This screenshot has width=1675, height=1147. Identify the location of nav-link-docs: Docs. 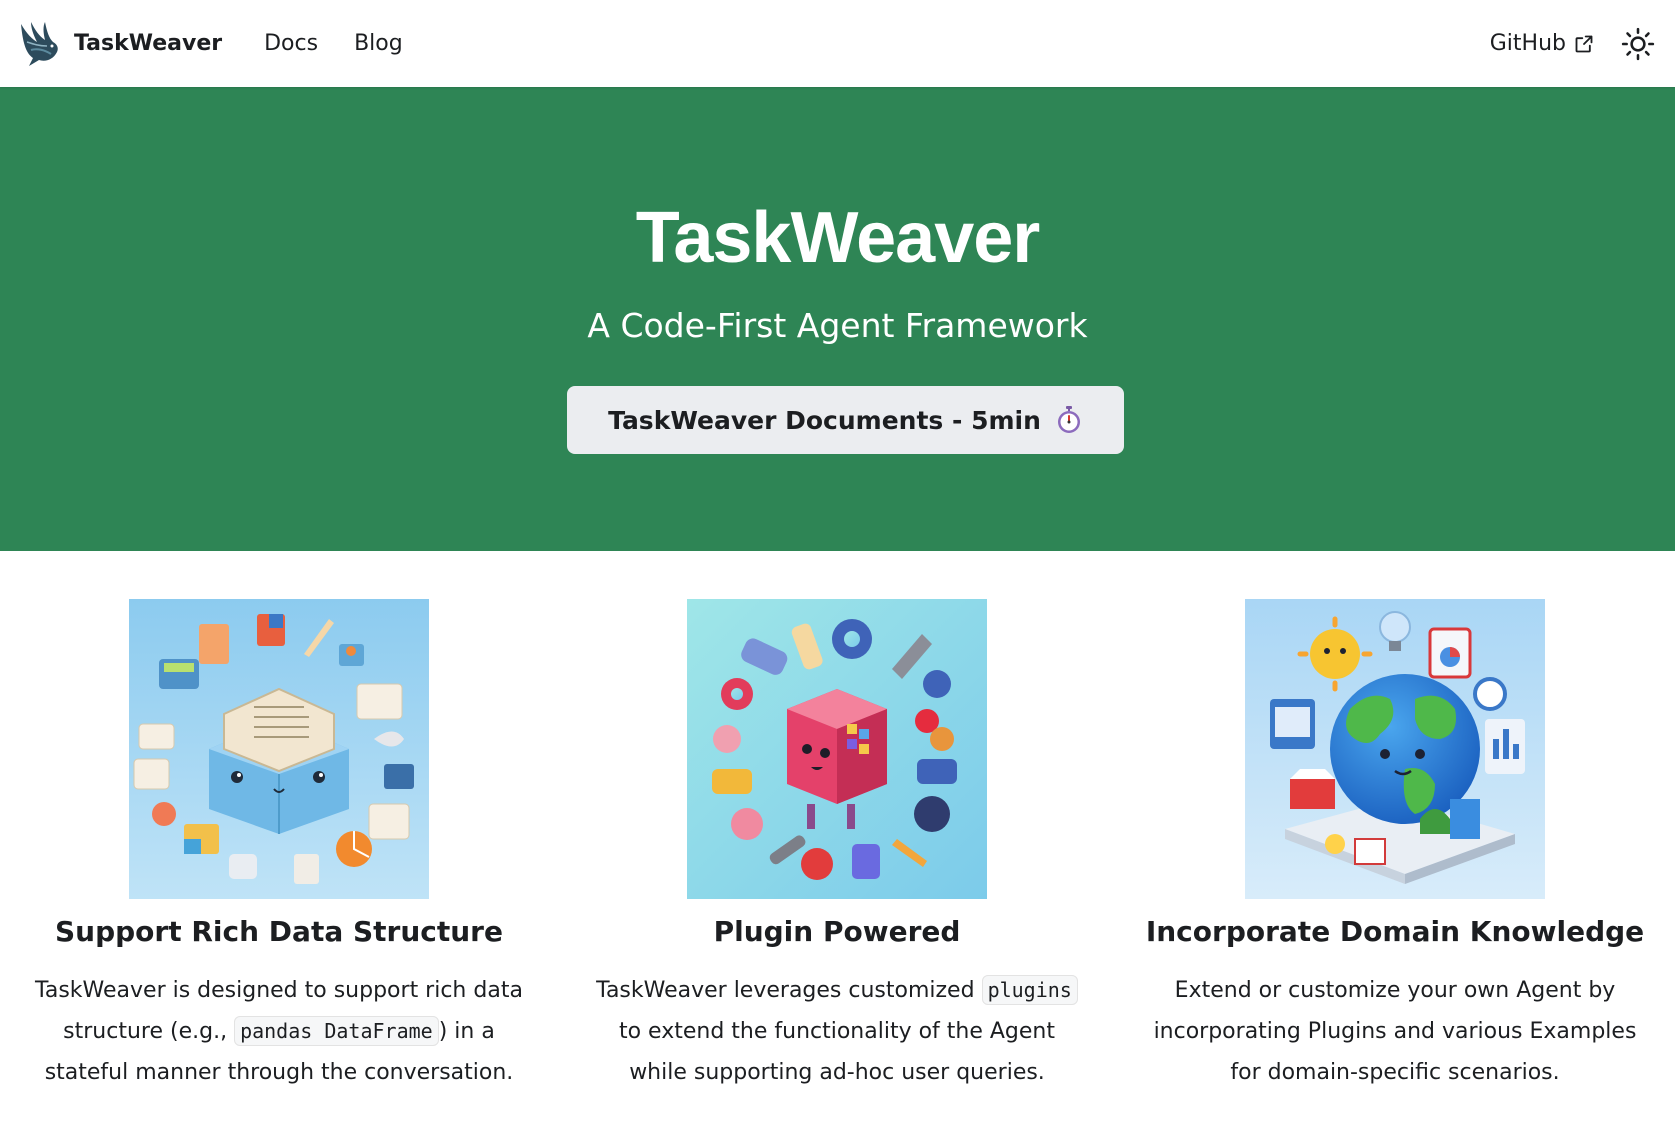
(291, 43).